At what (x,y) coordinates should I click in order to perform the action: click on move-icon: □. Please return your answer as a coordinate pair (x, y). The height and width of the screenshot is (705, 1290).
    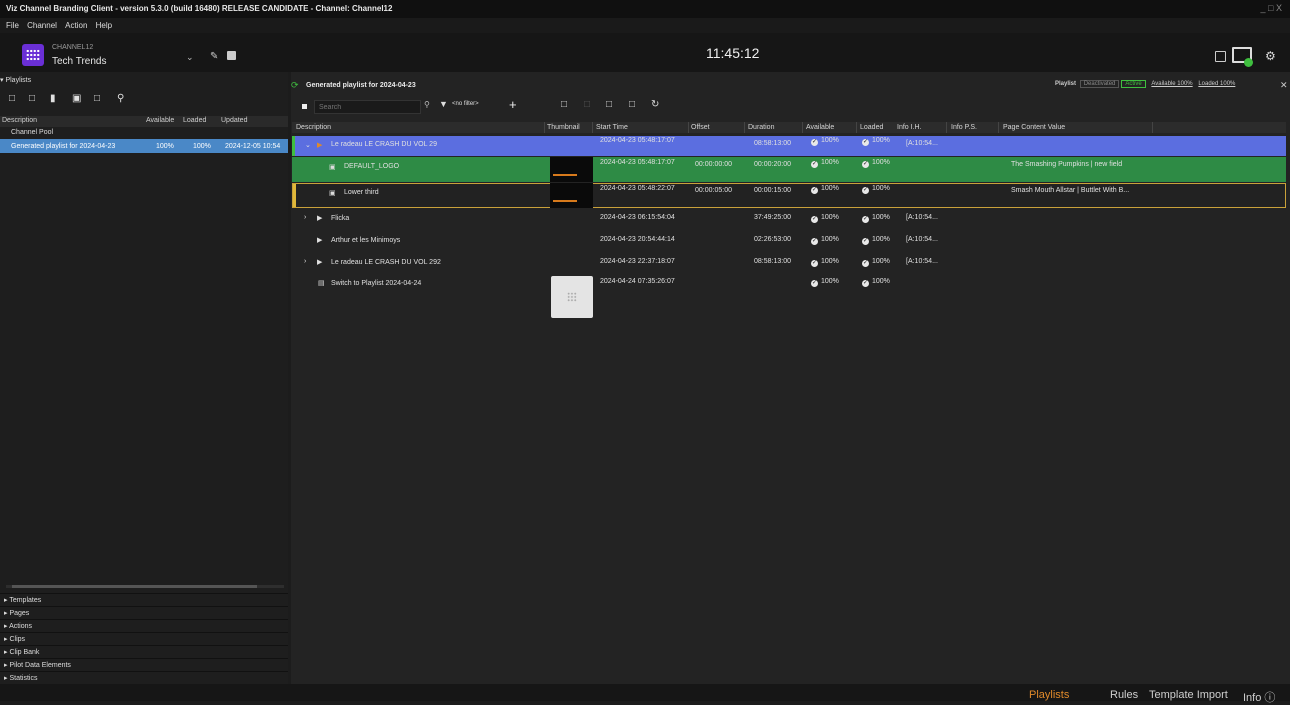
    Looking at the image, I should click on (609, 104).